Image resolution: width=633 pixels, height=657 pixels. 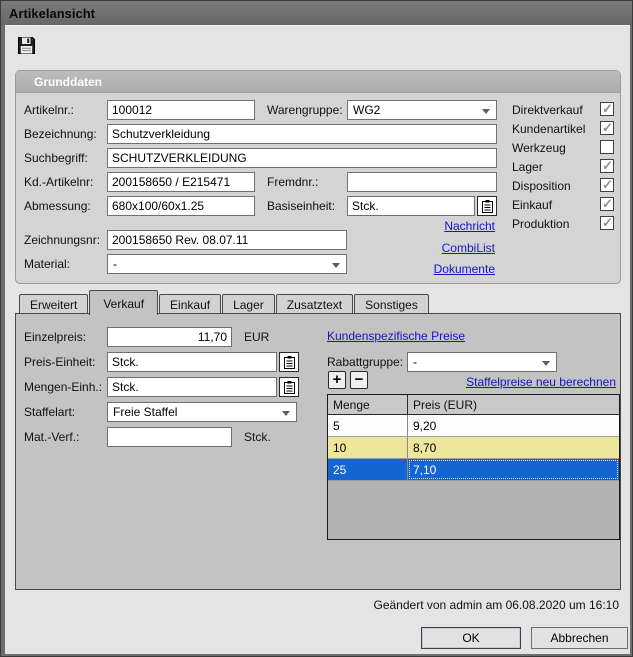 I want to click on disposition-checkbox, so click(x=607, y=185).